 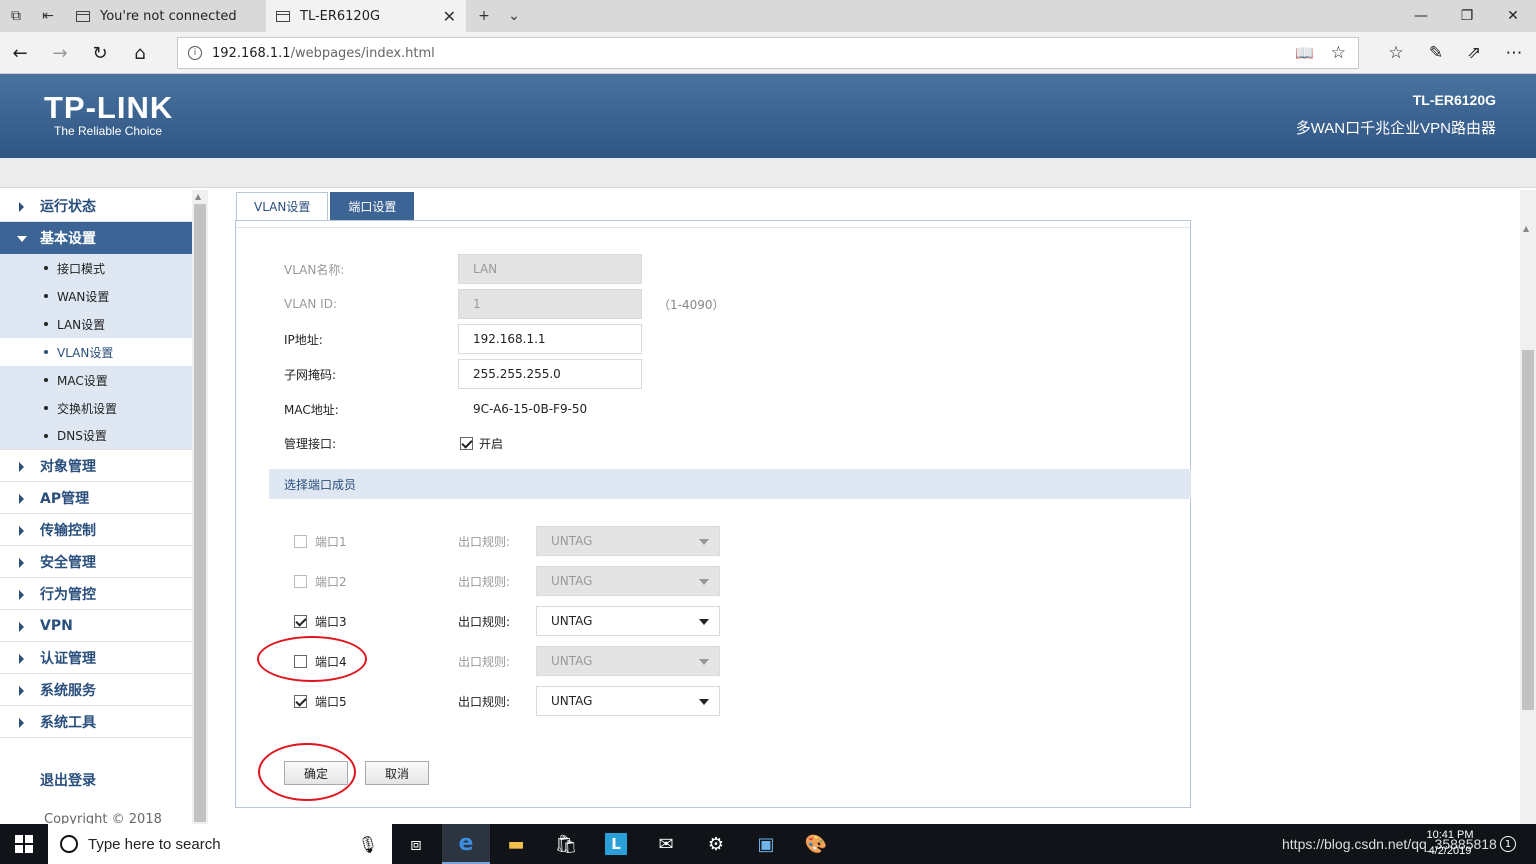 I want to click on port-4-label: 端口4, so click(x=331, y=661).